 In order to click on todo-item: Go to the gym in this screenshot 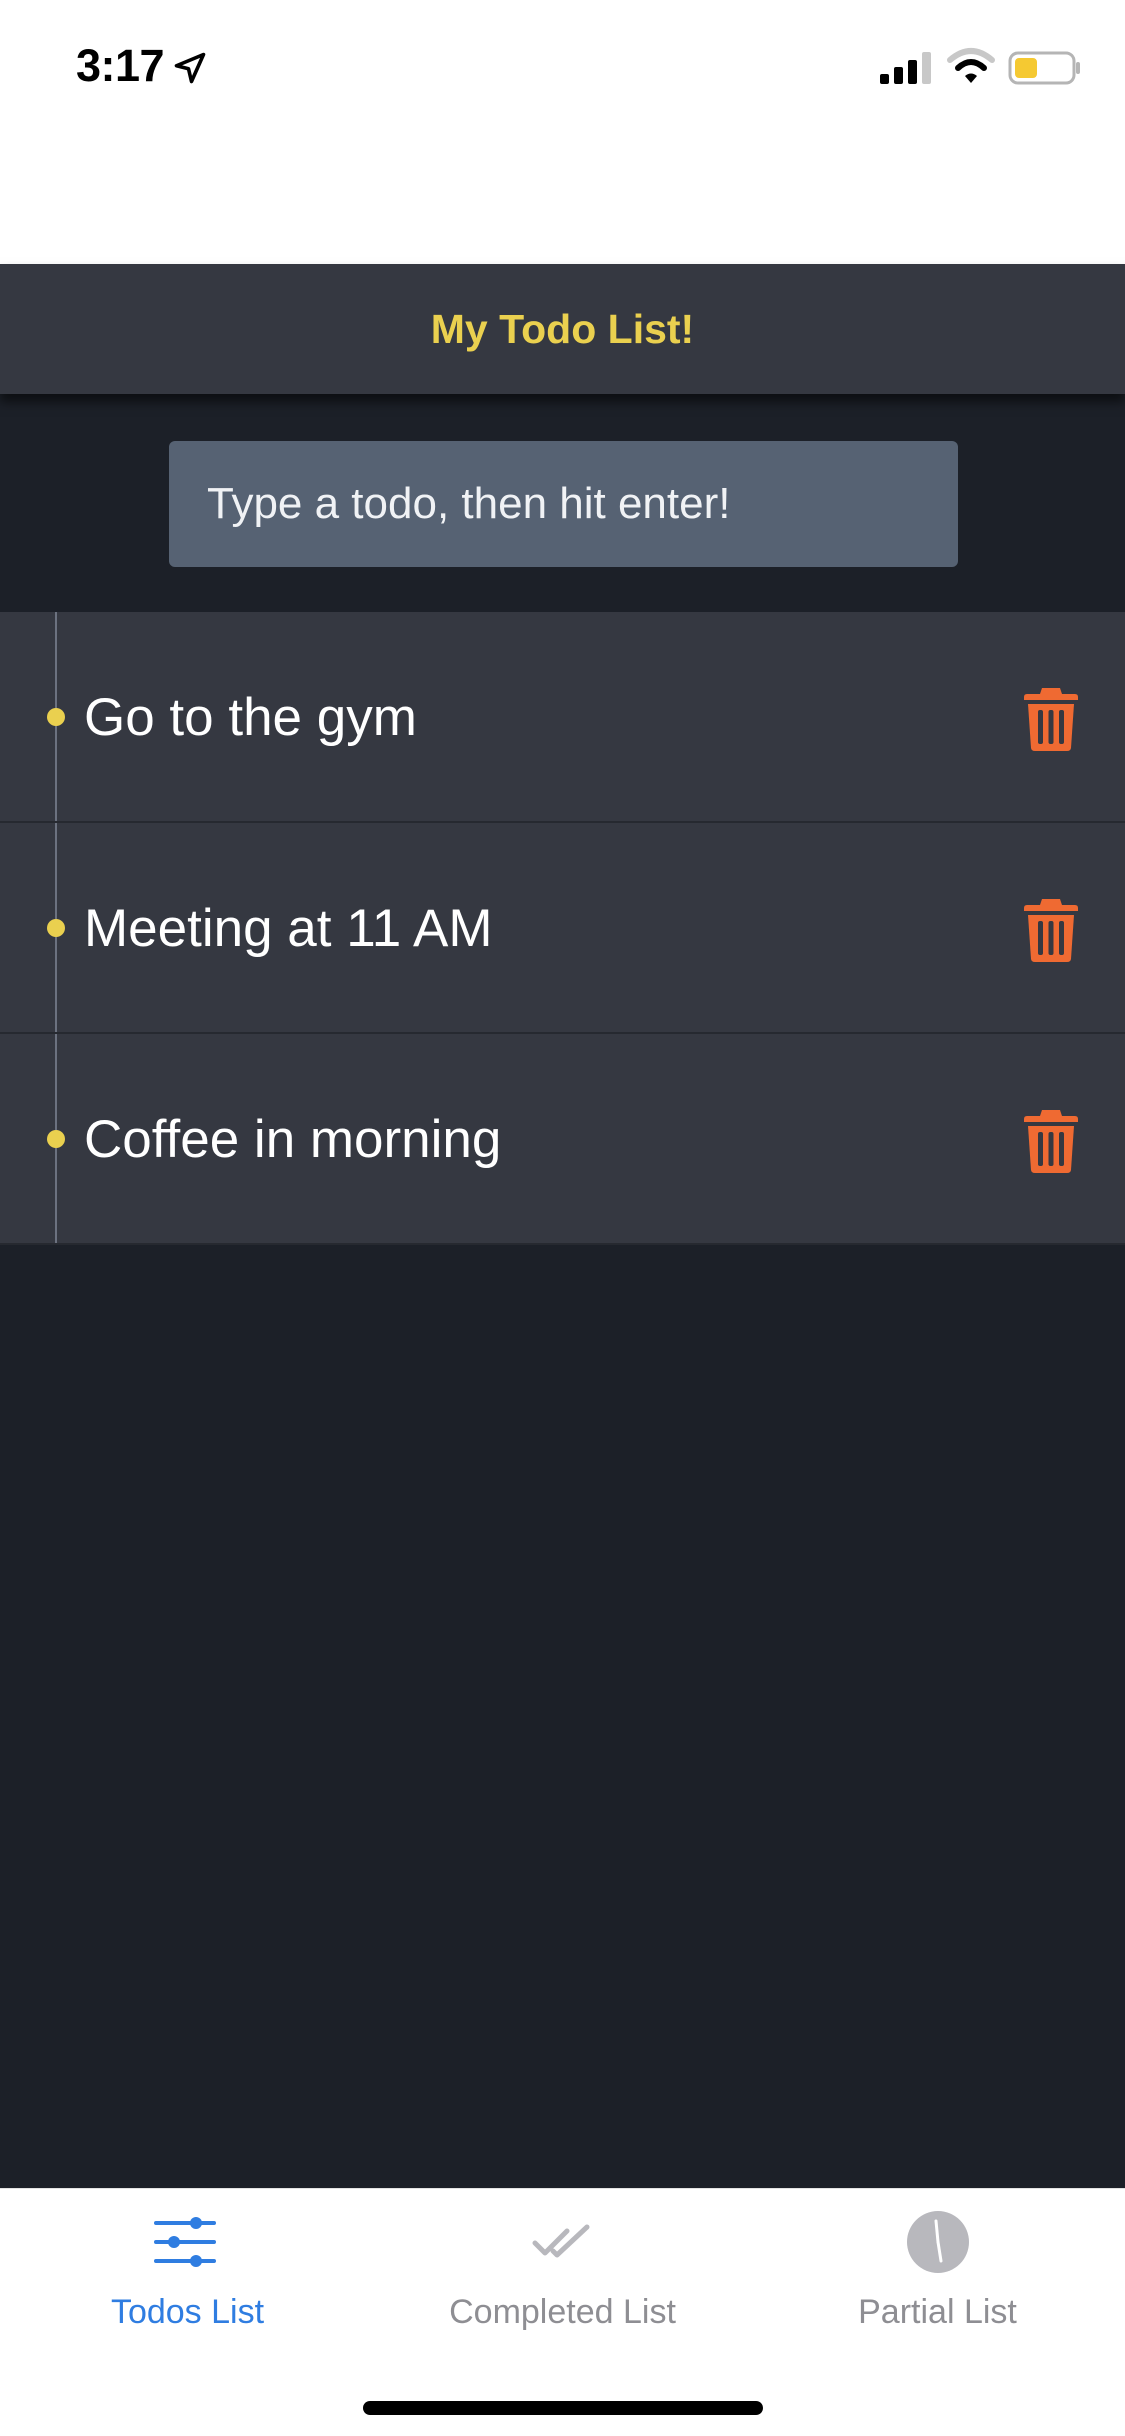, I will do `click(562, 717)`.